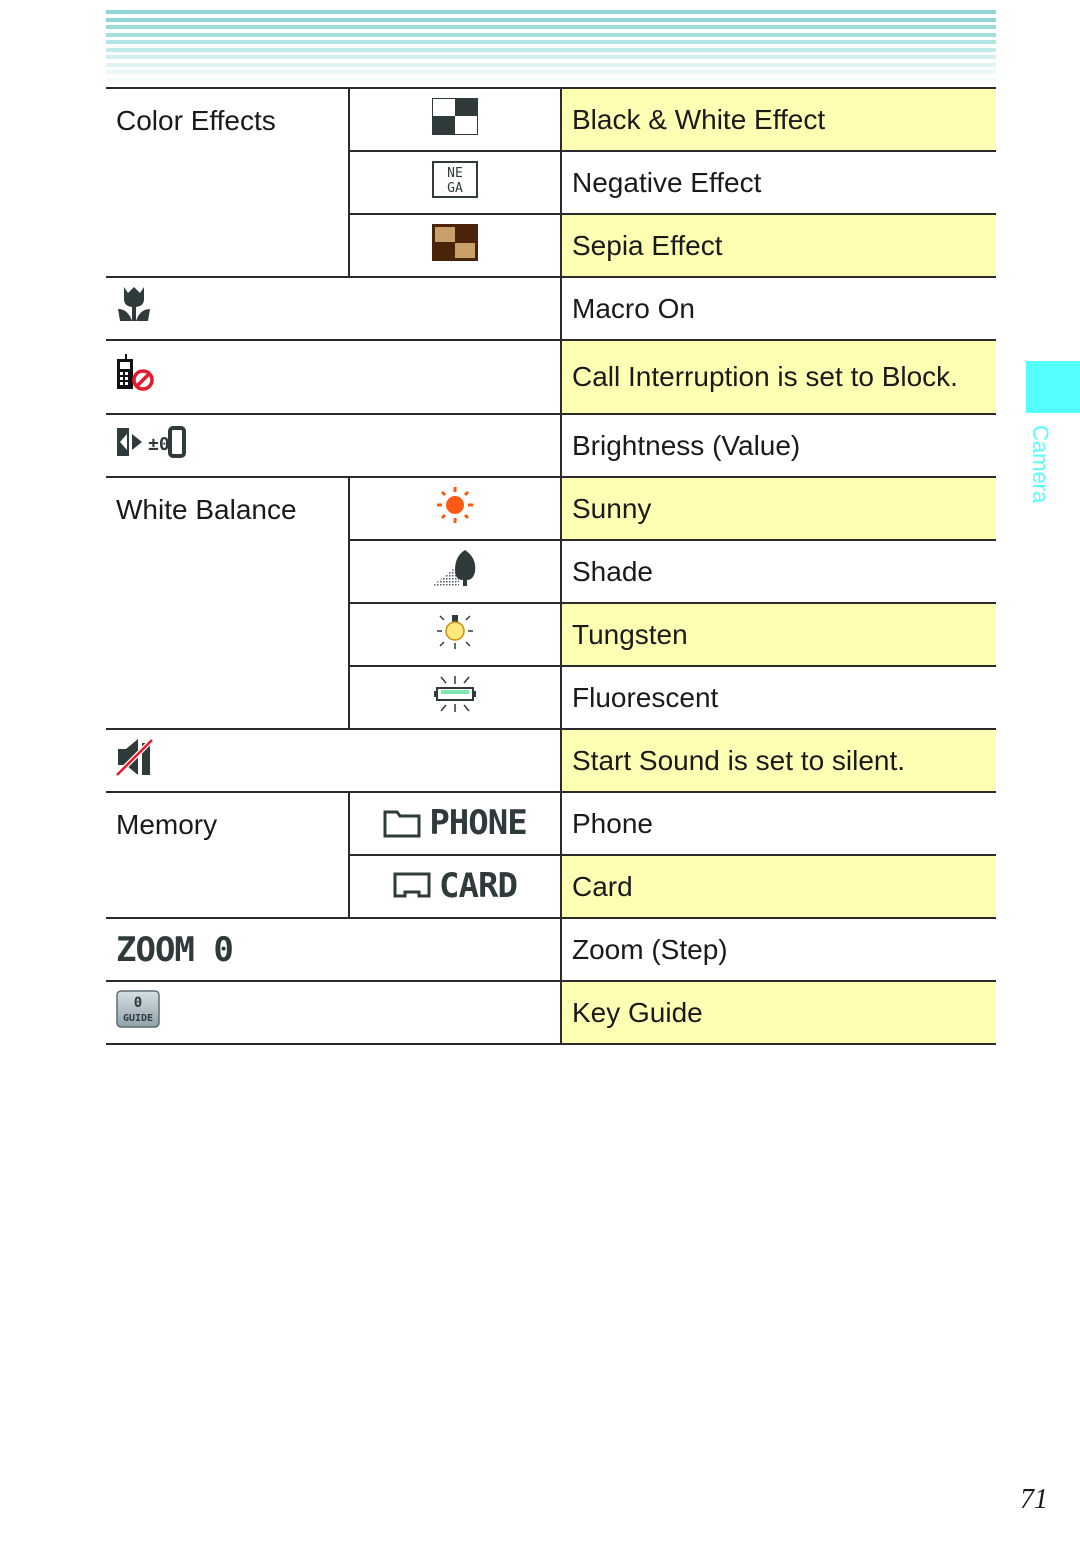 This screenshot has width=1080, height=1566. I want to click on card-icon: CARD, so click(455, 886).